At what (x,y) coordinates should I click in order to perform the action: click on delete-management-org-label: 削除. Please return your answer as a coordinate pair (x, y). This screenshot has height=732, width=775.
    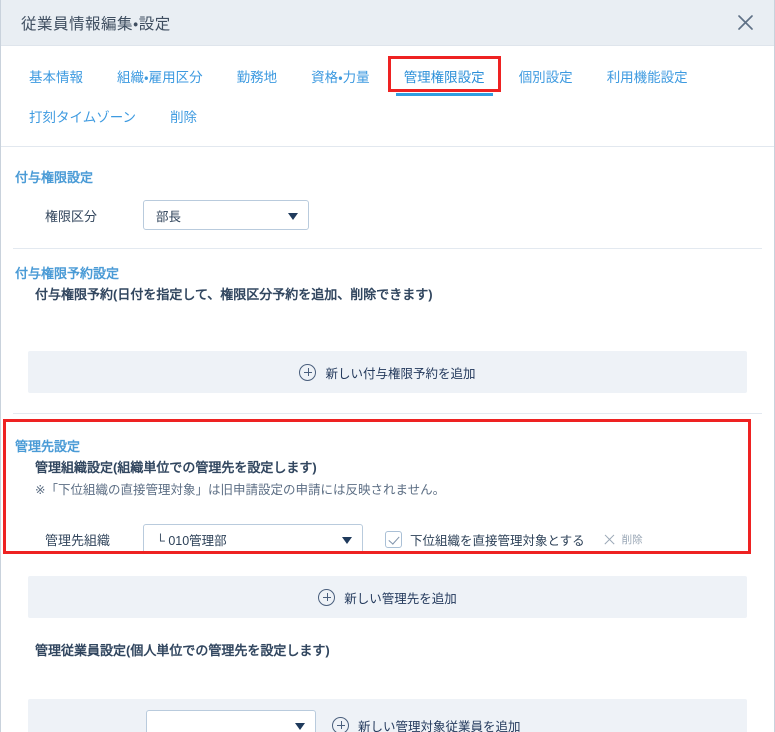
    Looking at the image, I should click on (632, 539).